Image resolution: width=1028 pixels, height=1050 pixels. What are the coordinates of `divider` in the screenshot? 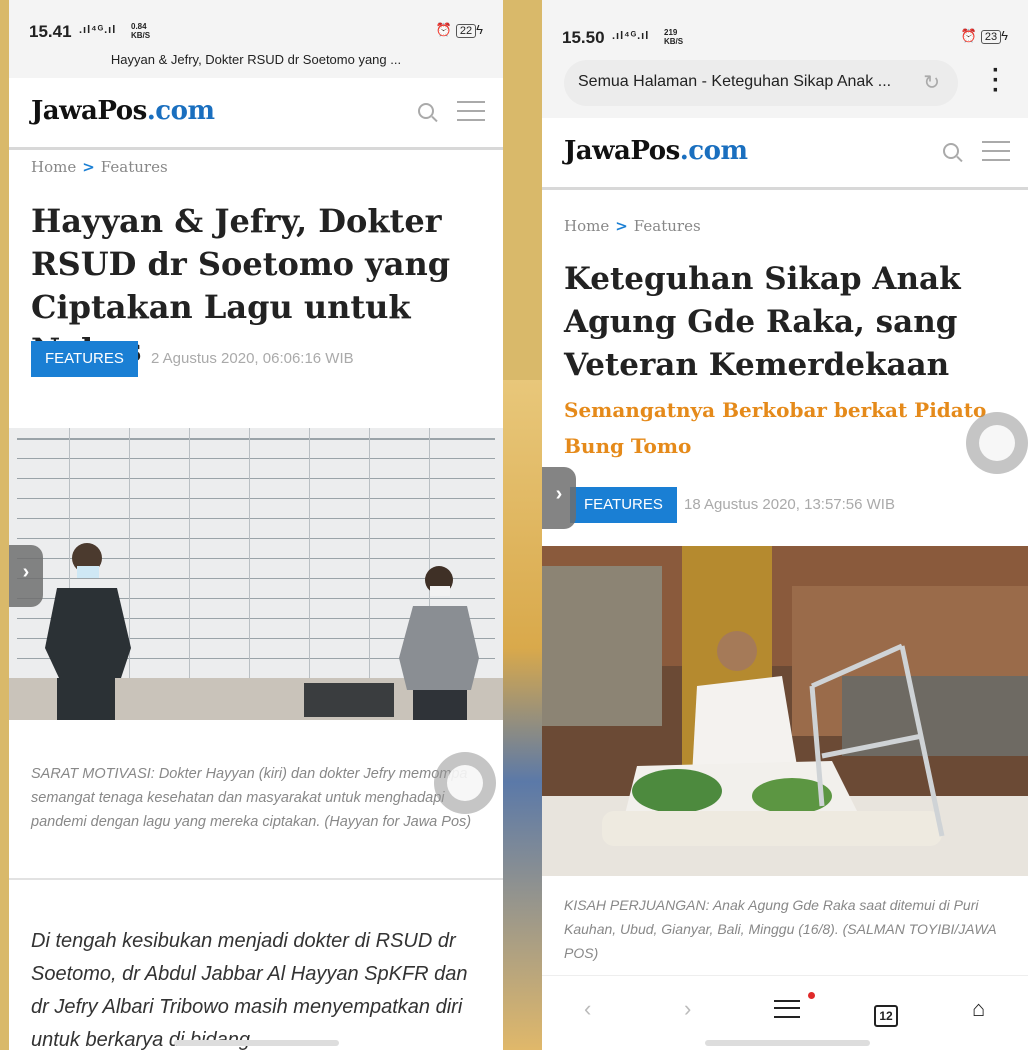 It's located at (256, 879).